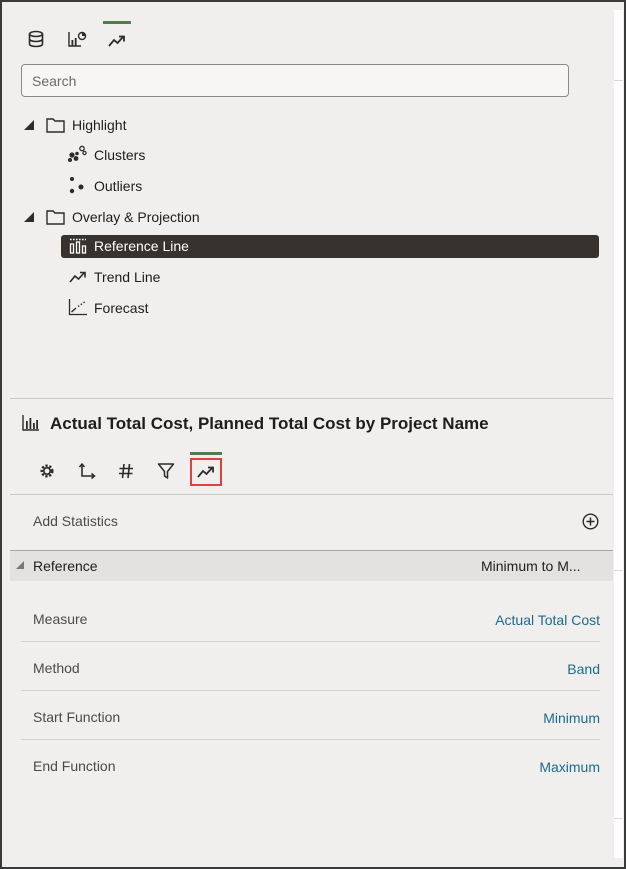 Image resolution: width=626 pixels, height=869 pixels. What do you see at coordinates (56, 668) in the screenshot?
I see `method-label: Method` at bounding box center [56, 668].